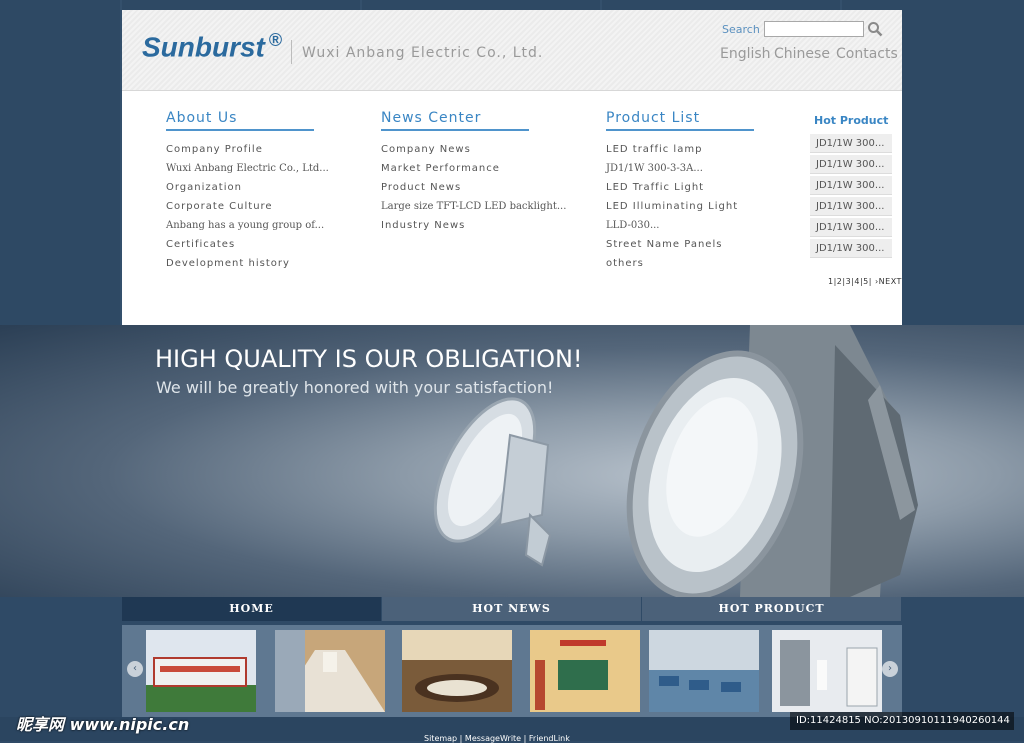 This screenshot has height=743, width=1024. I want to click on menu-title: News Center, so click(473, 118).